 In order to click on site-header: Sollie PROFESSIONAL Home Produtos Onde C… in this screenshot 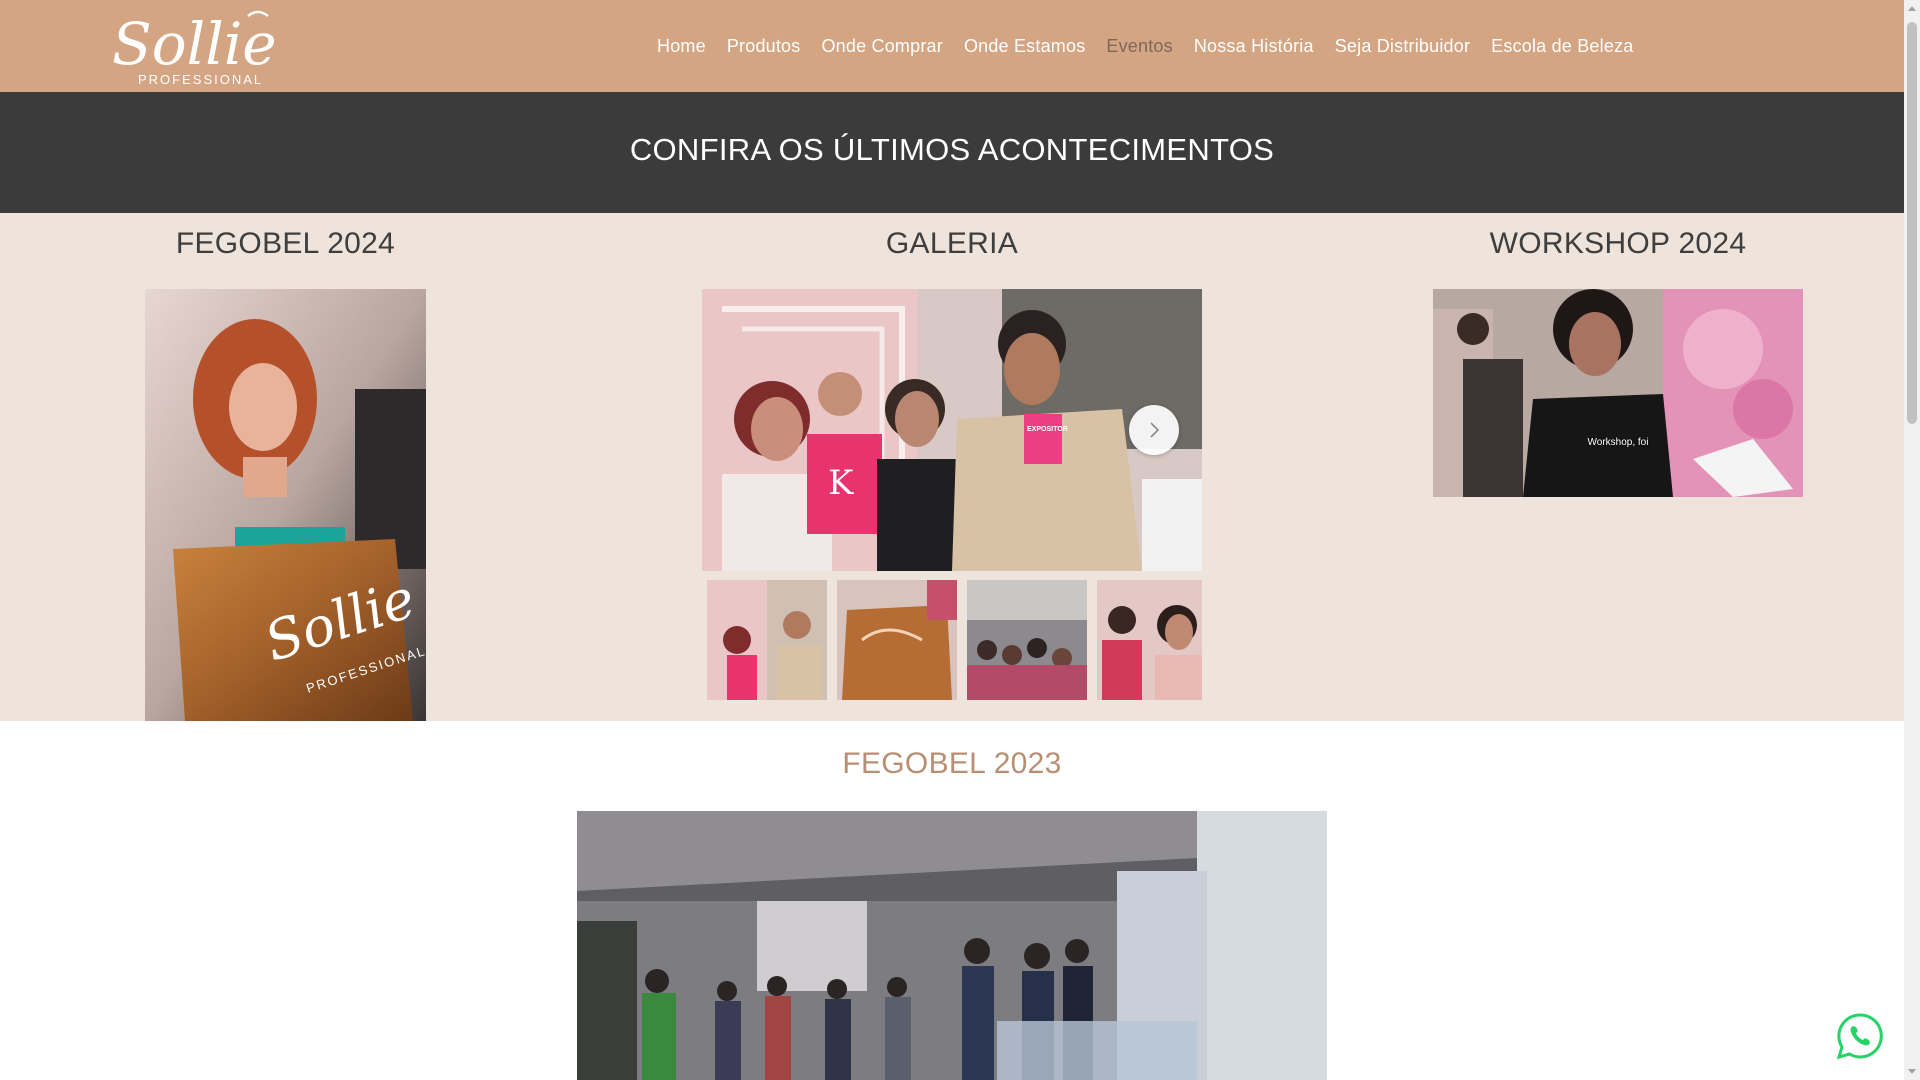, I will do `click(952, 46)`.